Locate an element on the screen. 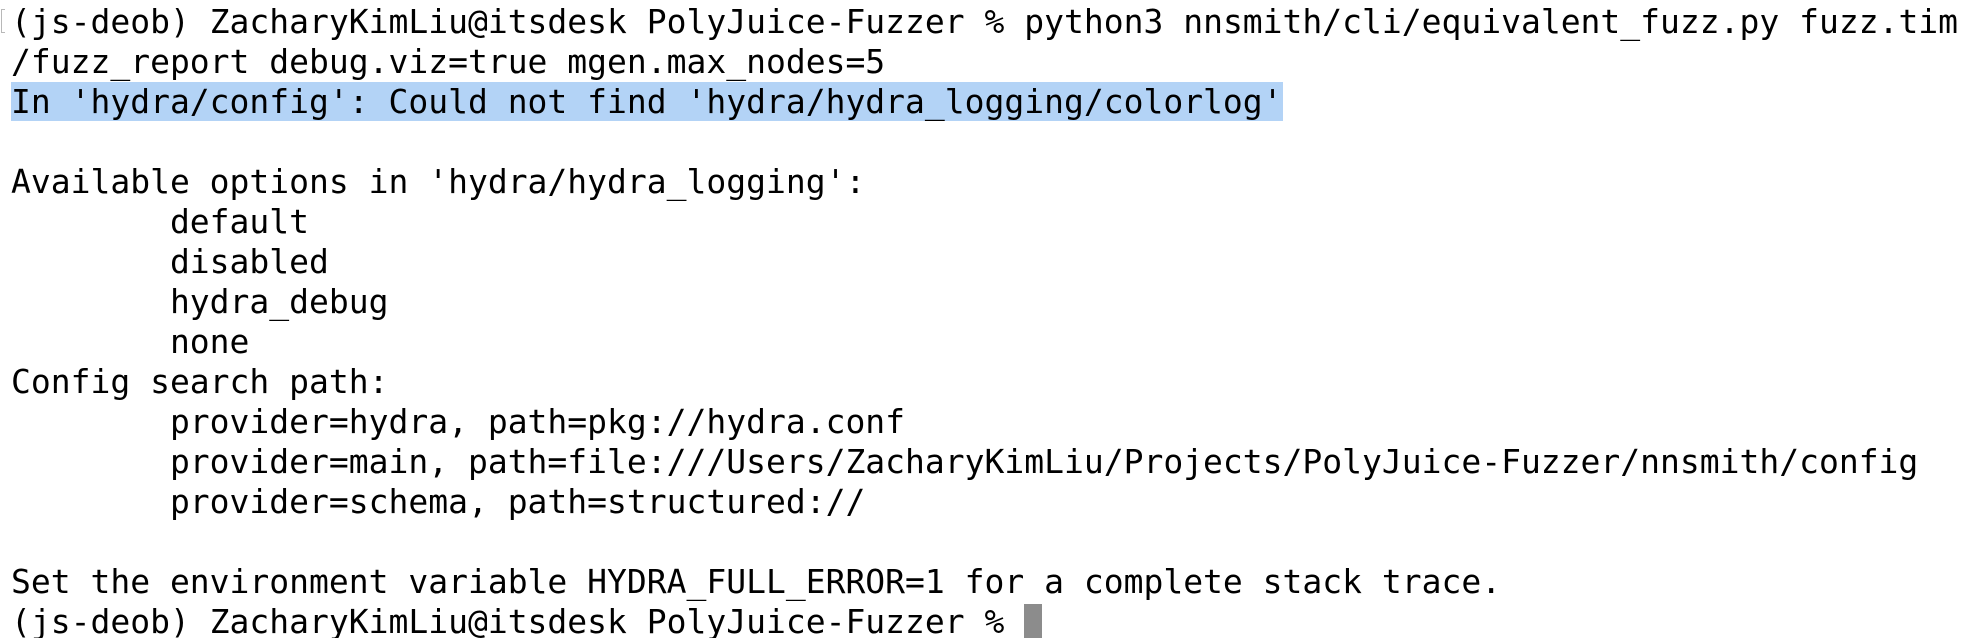 The width and height of the screenshot is (1962, 638). search-path-header: Config search path: is located at coordinates (200, 381).